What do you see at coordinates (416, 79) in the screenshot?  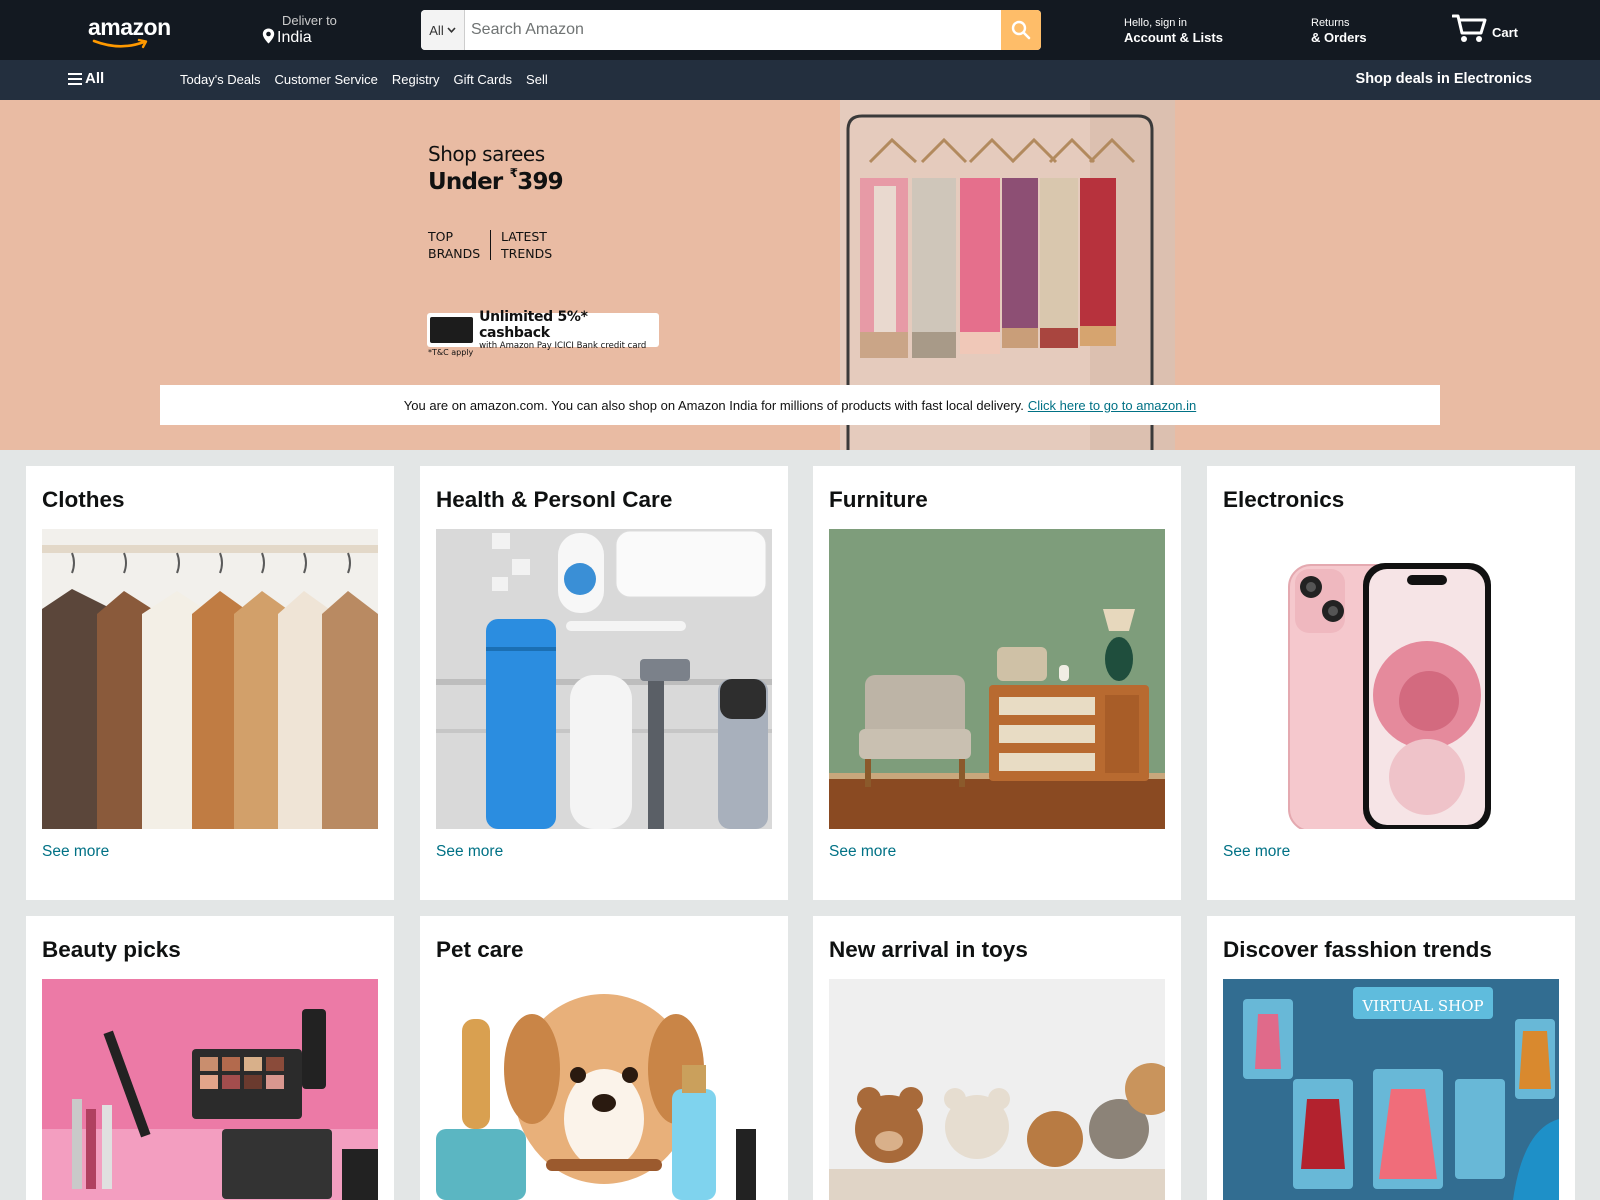 I see `subnav-link-registry: Registry` at bounding box center [416, 79].